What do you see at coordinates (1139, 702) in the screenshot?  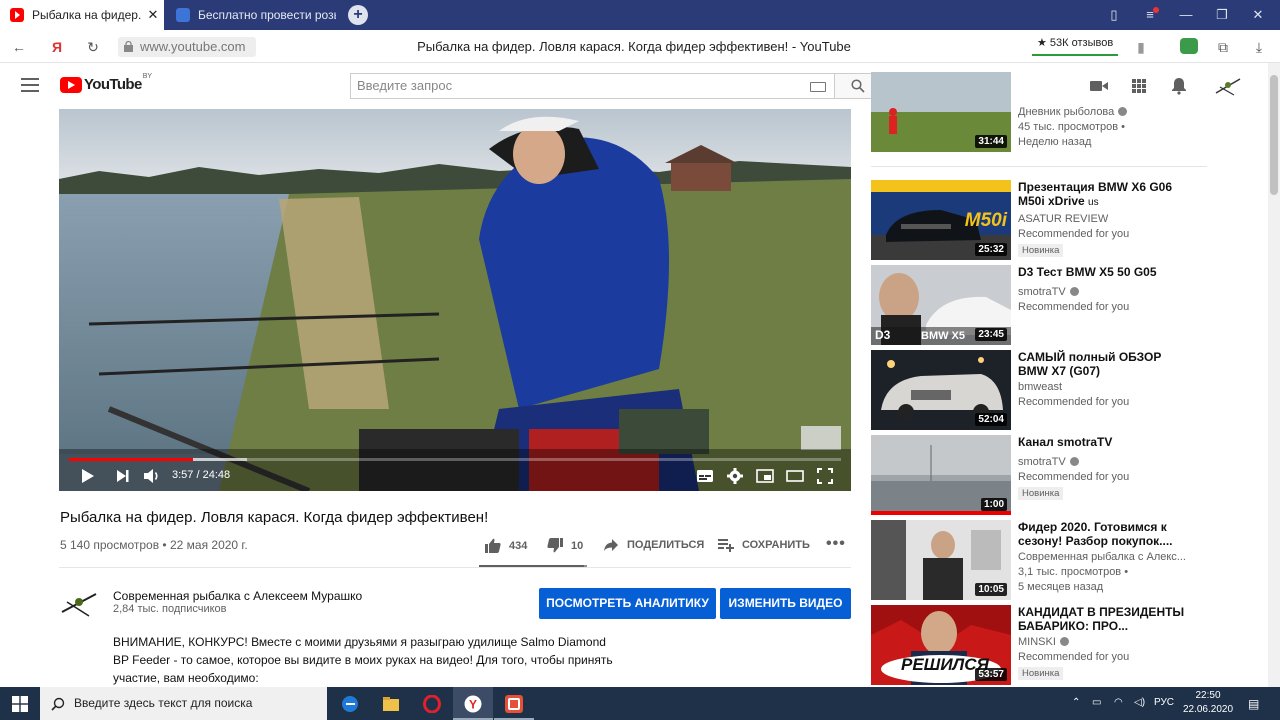 I see `volume-icon: ◁)` at bounding box center [1139, 702].